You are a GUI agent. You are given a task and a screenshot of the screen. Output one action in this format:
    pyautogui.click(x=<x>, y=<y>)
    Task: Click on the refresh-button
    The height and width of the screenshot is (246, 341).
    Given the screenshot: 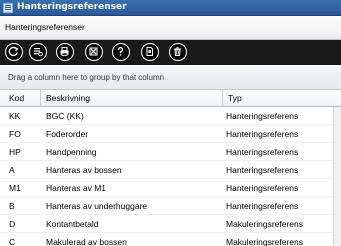 What is the action you would take?
    pyautogui.click(x=14, y=52)
    